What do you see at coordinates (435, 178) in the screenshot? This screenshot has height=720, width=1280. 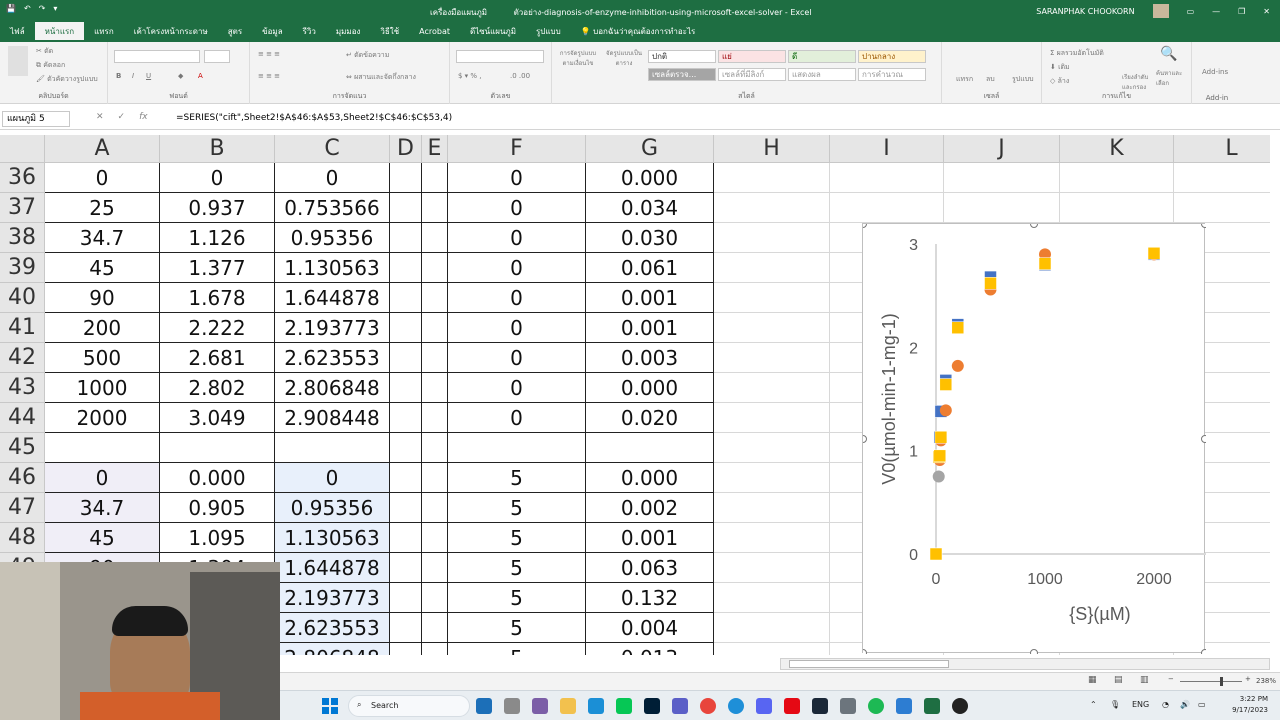 I see `cell-e36` at bounding box center [435, 178].